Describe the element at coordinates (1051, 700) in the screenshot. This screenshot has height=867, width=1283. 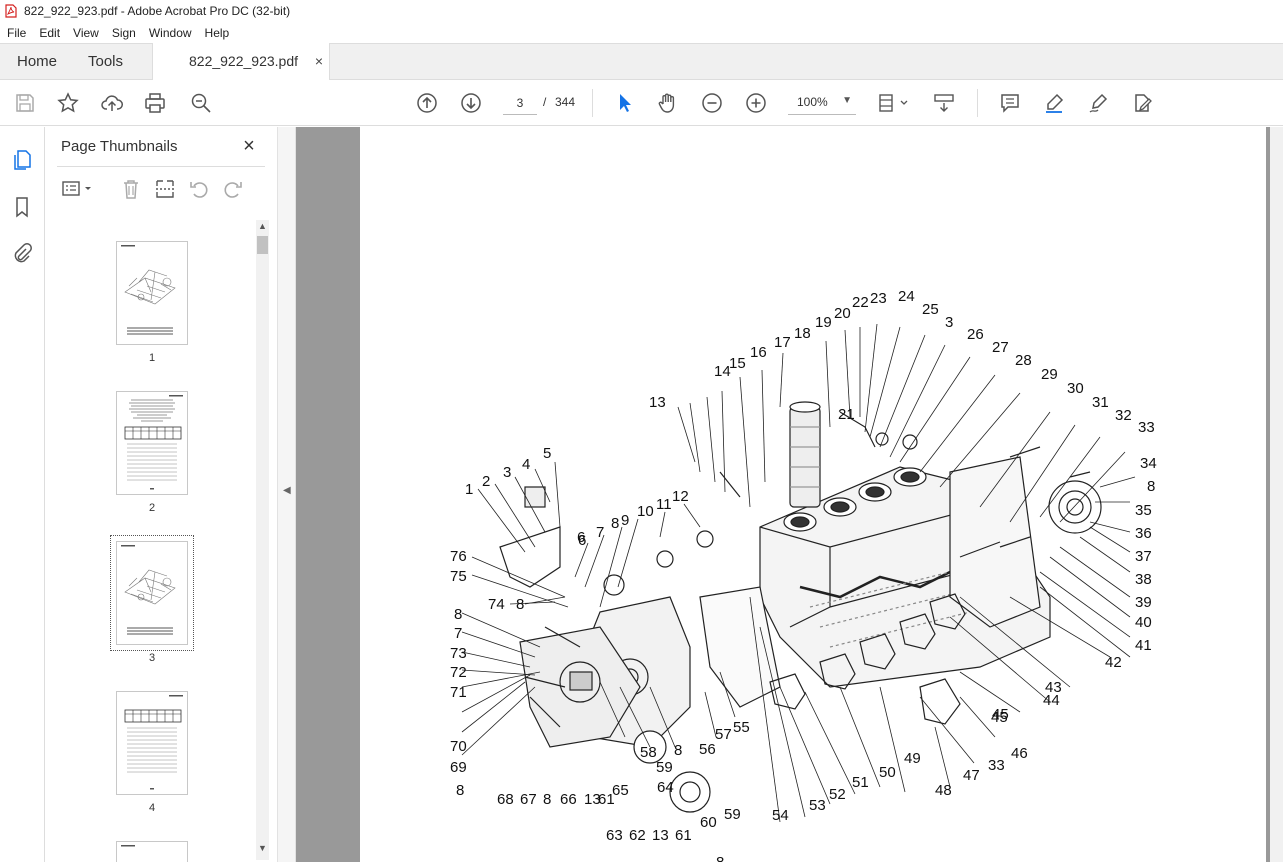
I see `callout-label: 44` at that location.